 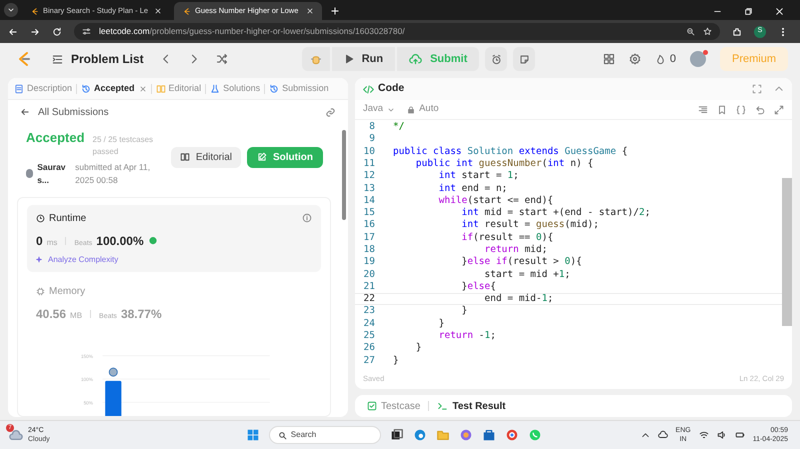 What do you see at coordinates (608, 59) in the screenshot?
I see `layout-grid-icon` at bounding box center [608, 59].